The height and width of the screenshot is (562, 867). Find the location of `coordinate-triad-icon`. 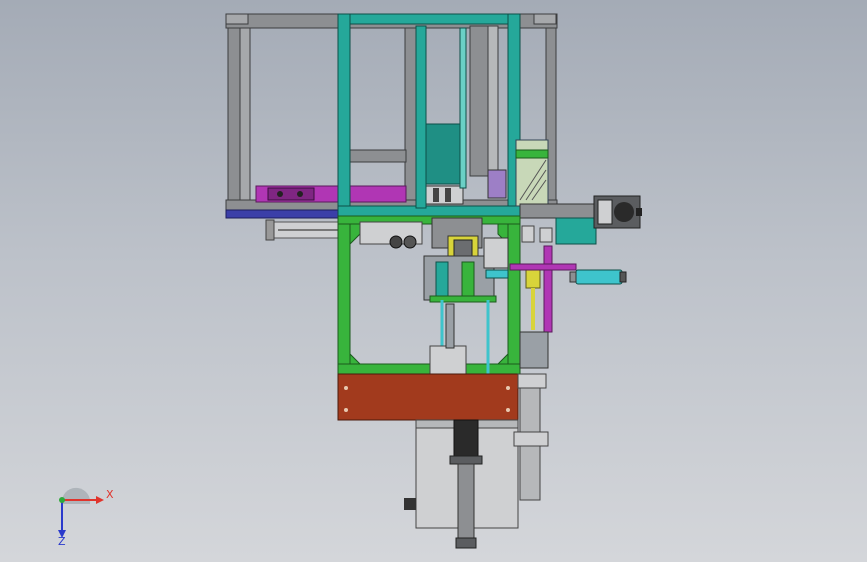

coordinate-triad-icon is located at coordinates (76, 495).